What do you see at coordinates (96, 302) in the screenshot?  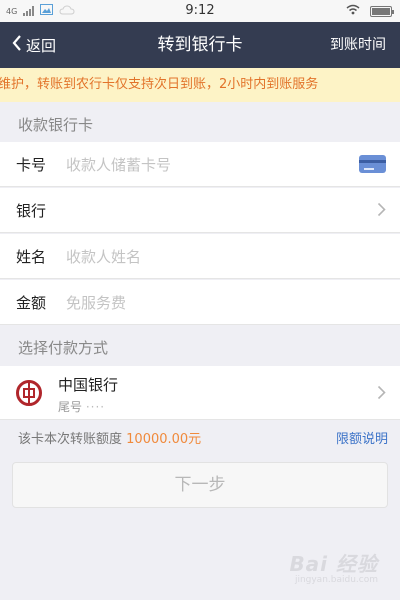 I see `amount-input: 免服务费` at bounding box center [96, 302].